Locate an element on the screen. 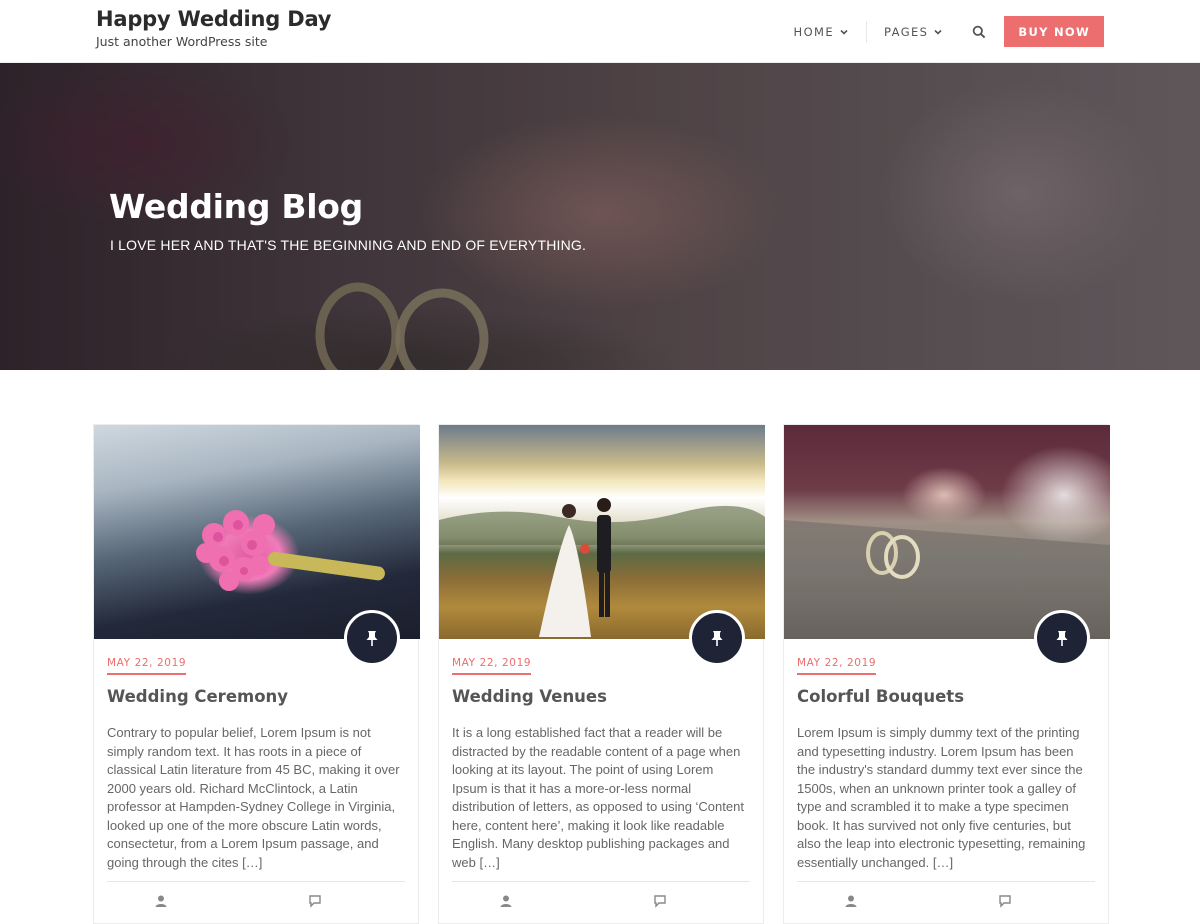 This screenshot has width=1200, height=924. primary-nav: HOME PAGES BUY NOW is located at coordinates (940, 31).